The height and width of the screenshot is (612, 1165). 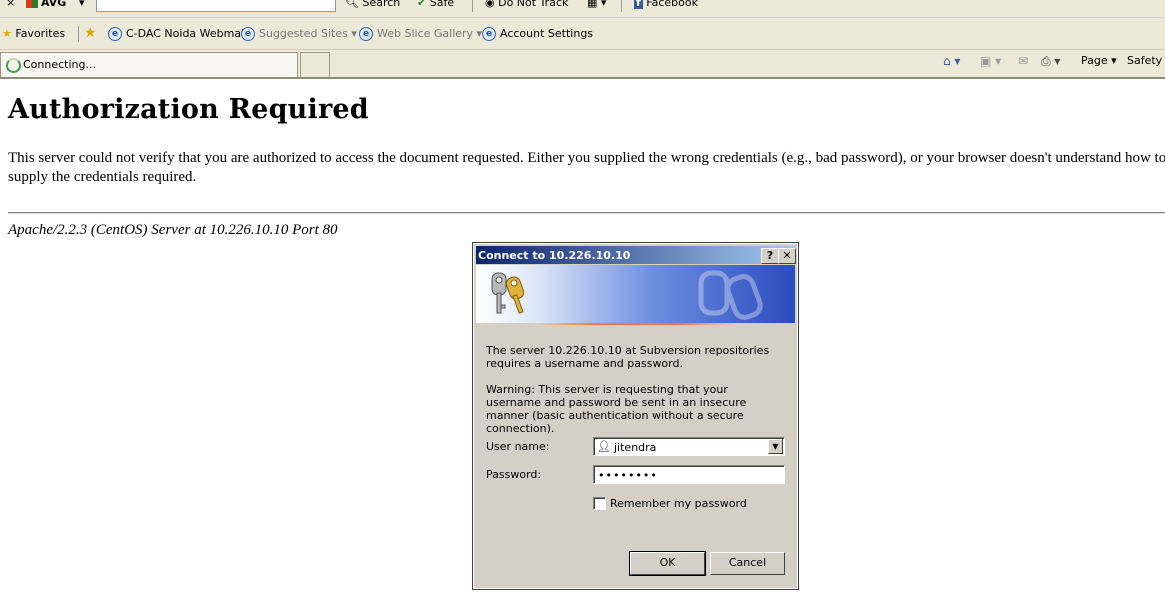 What do you see at coordinates (689, 474) in the screenshot?
I see `password-field: ••••••••` at bounding box center [689, 474].